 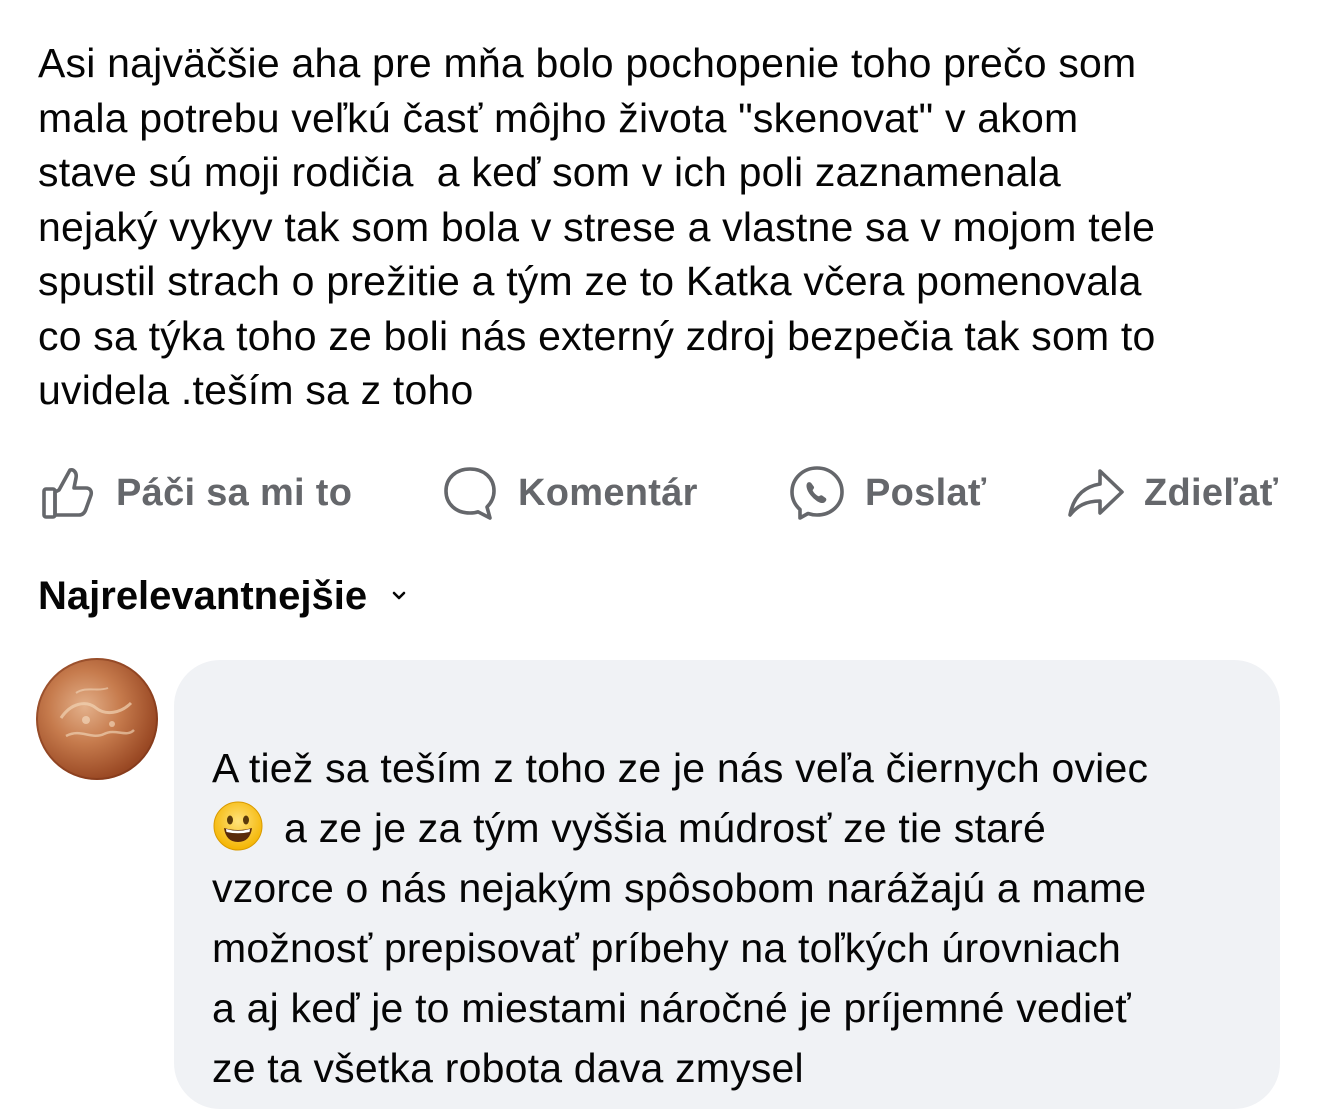 What do you see at coordinates (238, 826) in the screenshot?
I see `grinning-face-emoji` at bounding box center [238, 826].